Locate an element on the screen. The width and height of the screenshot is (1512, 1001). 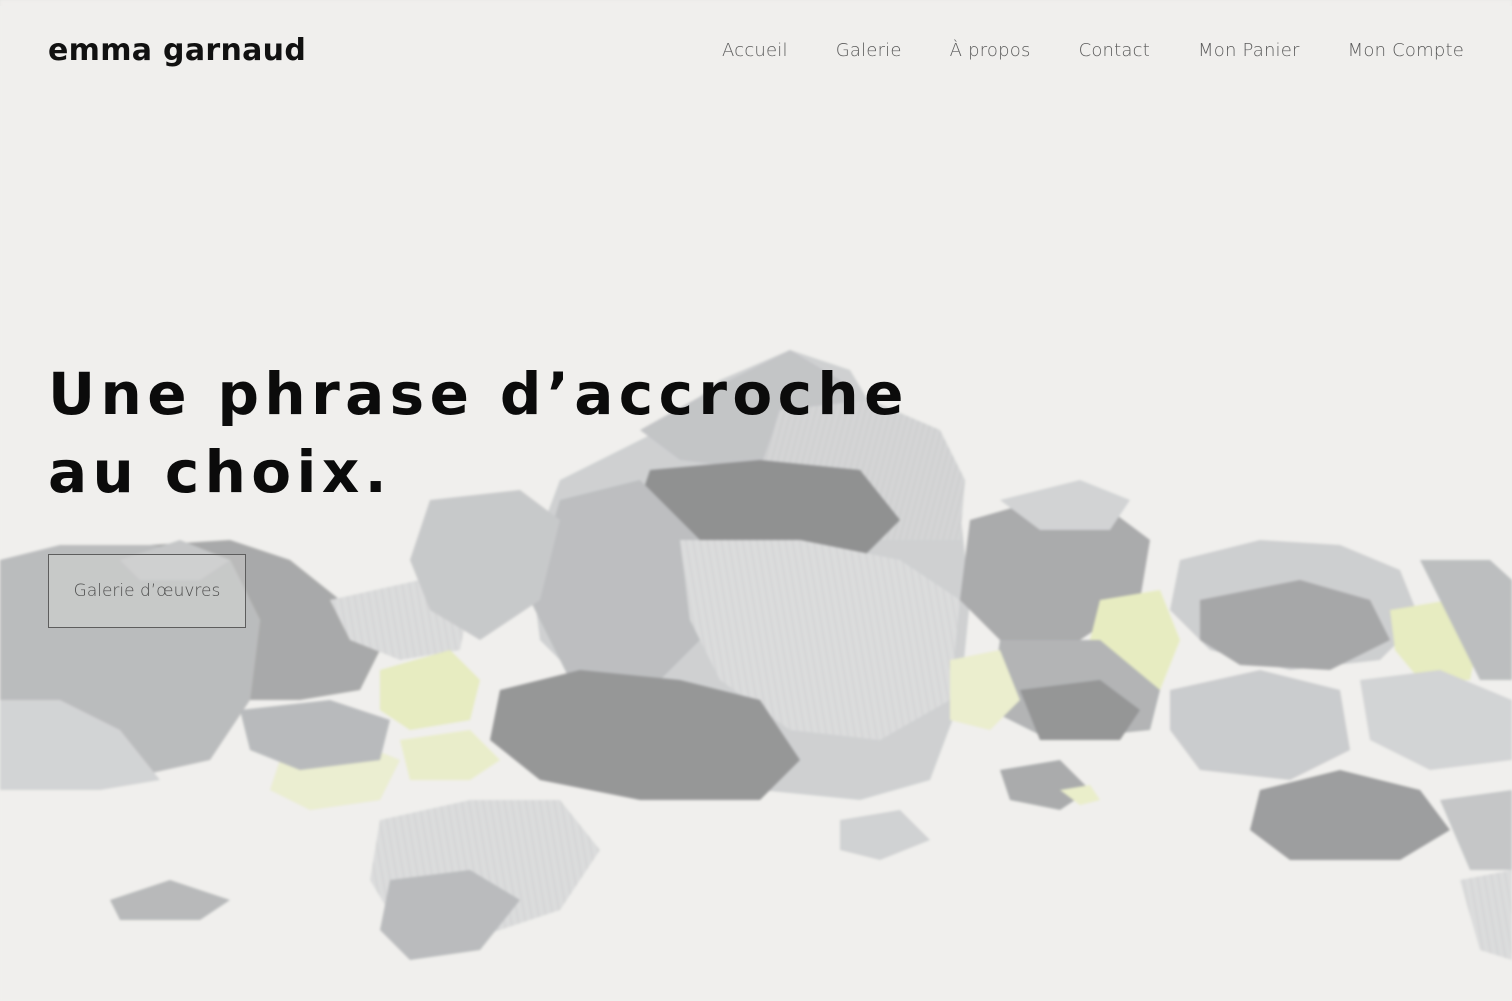
hero-headline: Une phrase d’accroche au choix. is located at coordinates (498, 433).